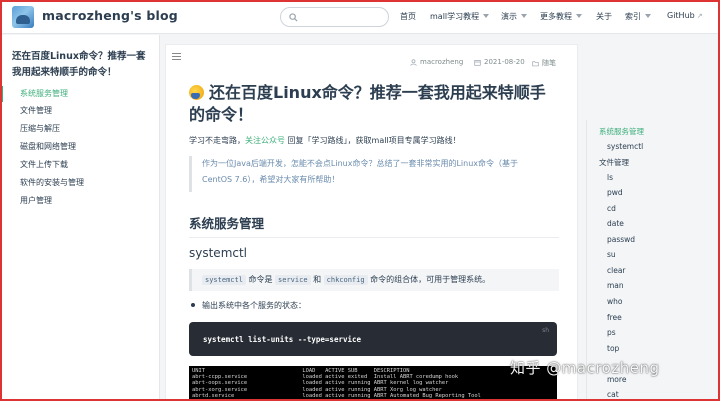 The image size is (720, 401). I want to click on article-date: 2021-08-20, so click(499, 62).